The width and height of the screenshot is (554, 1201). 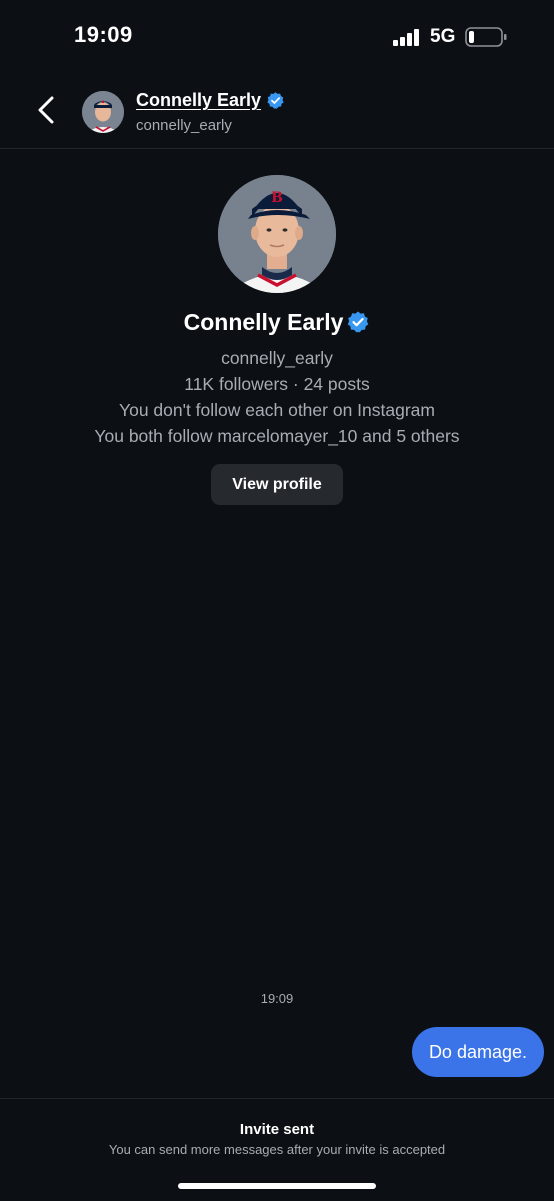 What do you see at coordinates (46, 110) in the screenshot?
I see `chevron-left-icon` at bounding box center [46, 110].